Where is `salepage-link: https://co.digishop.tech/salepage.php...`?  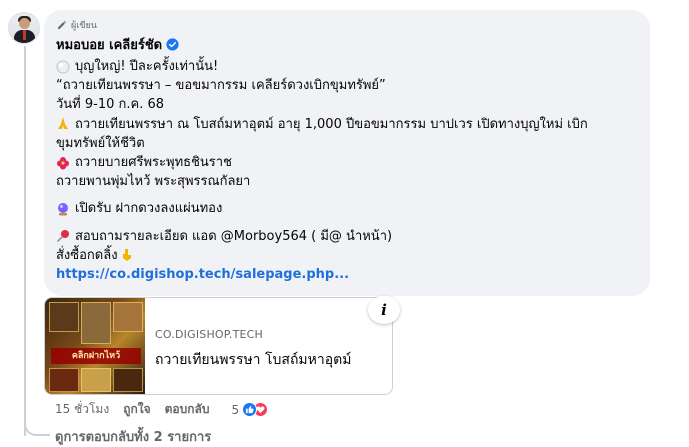
salepage-link: https://co.digishop.tech/salepage.php... is located at coordinates (202, 274).